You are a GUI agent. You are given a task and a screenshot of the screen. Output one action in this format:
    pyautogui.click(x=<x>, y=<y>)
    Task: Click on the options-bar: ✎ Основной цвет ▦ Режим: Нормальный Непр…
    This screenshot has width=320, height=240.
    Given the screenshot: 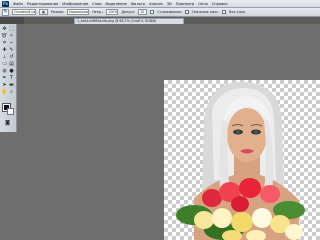 What is the action you would take?
    pyautogui.click(x=160, y=12)
    